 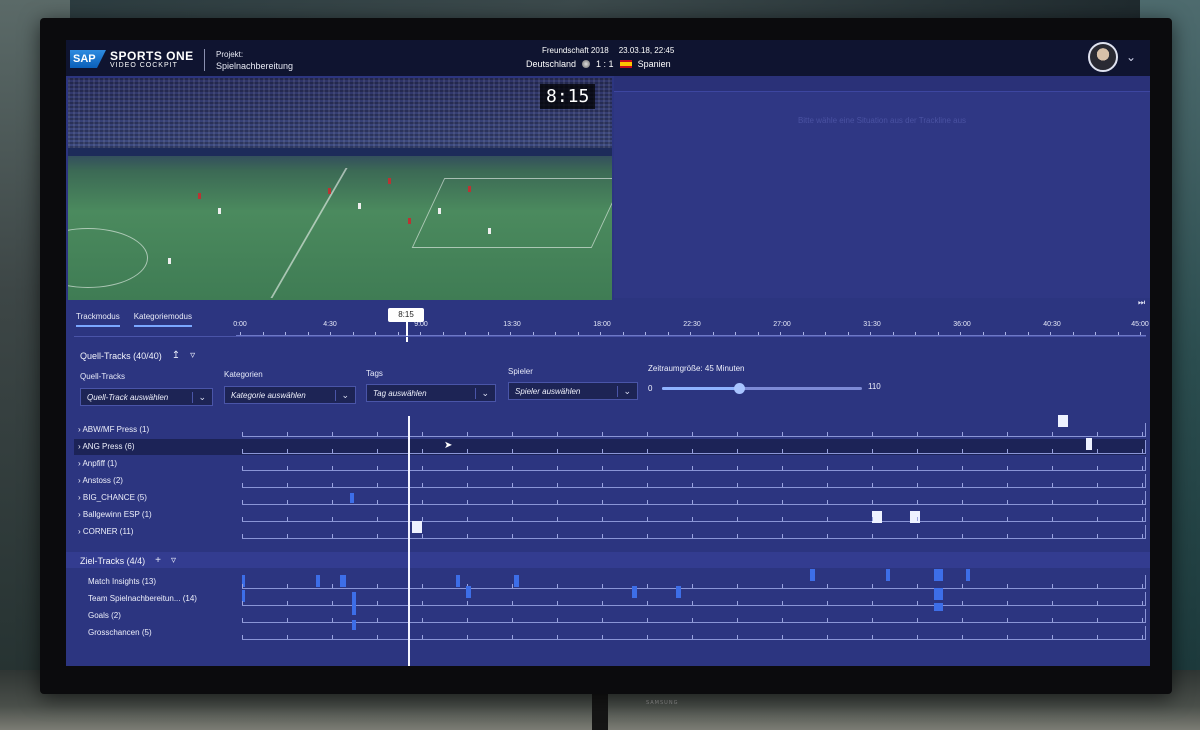 What do you see at coordinates (573, 391) in the screenshot?
I see `spieler-select: Spieler auswählen ⌄` at bounding box center [573, 391].